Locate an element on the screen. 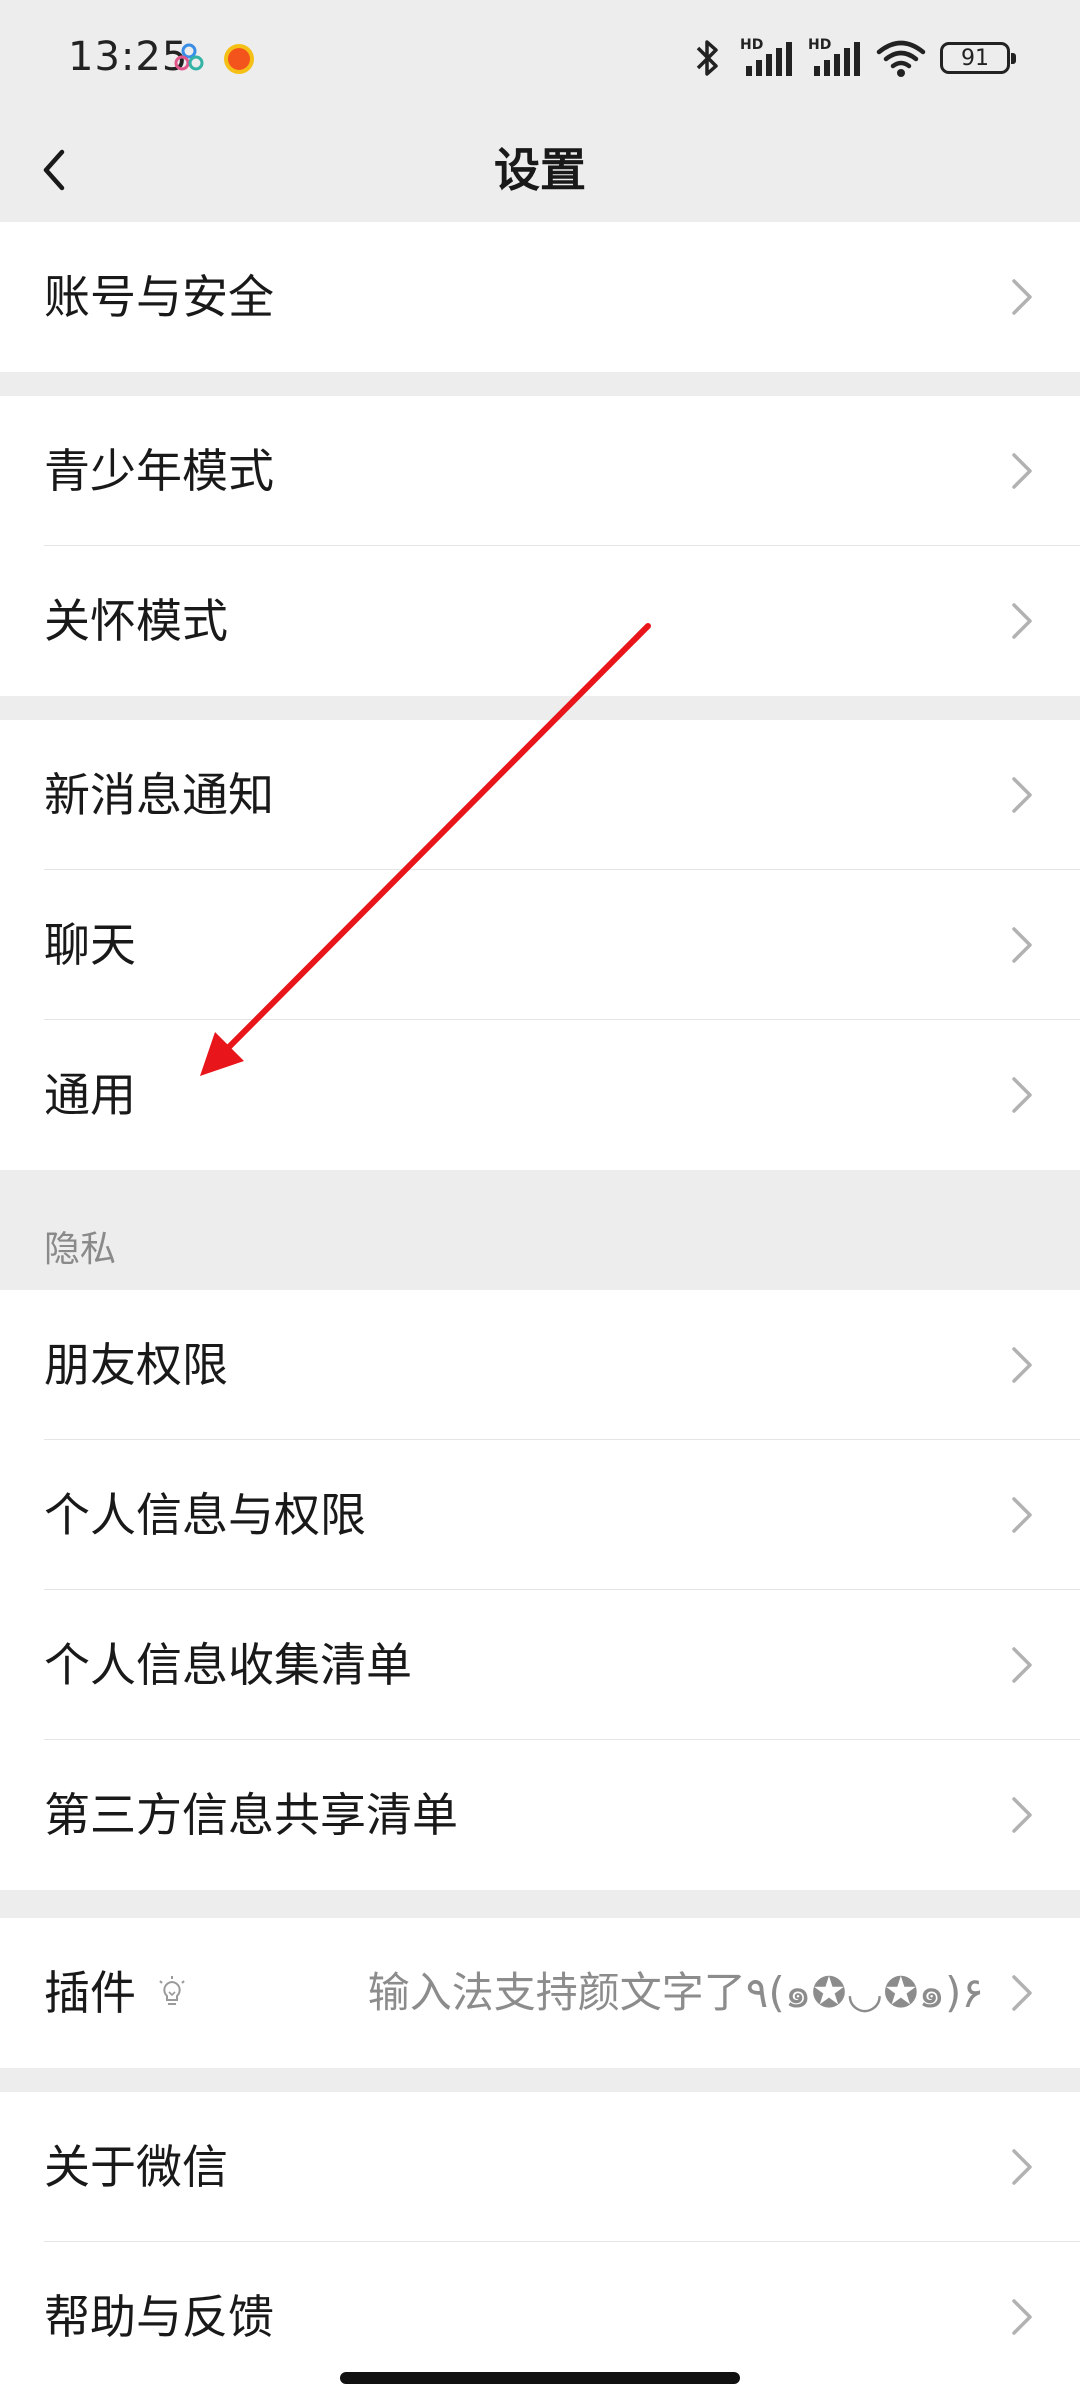 Image resolution: width=1080 pixels, height=2400 pixels. item-label: 帮助与反馈 is located at coordinates (159, 2317).